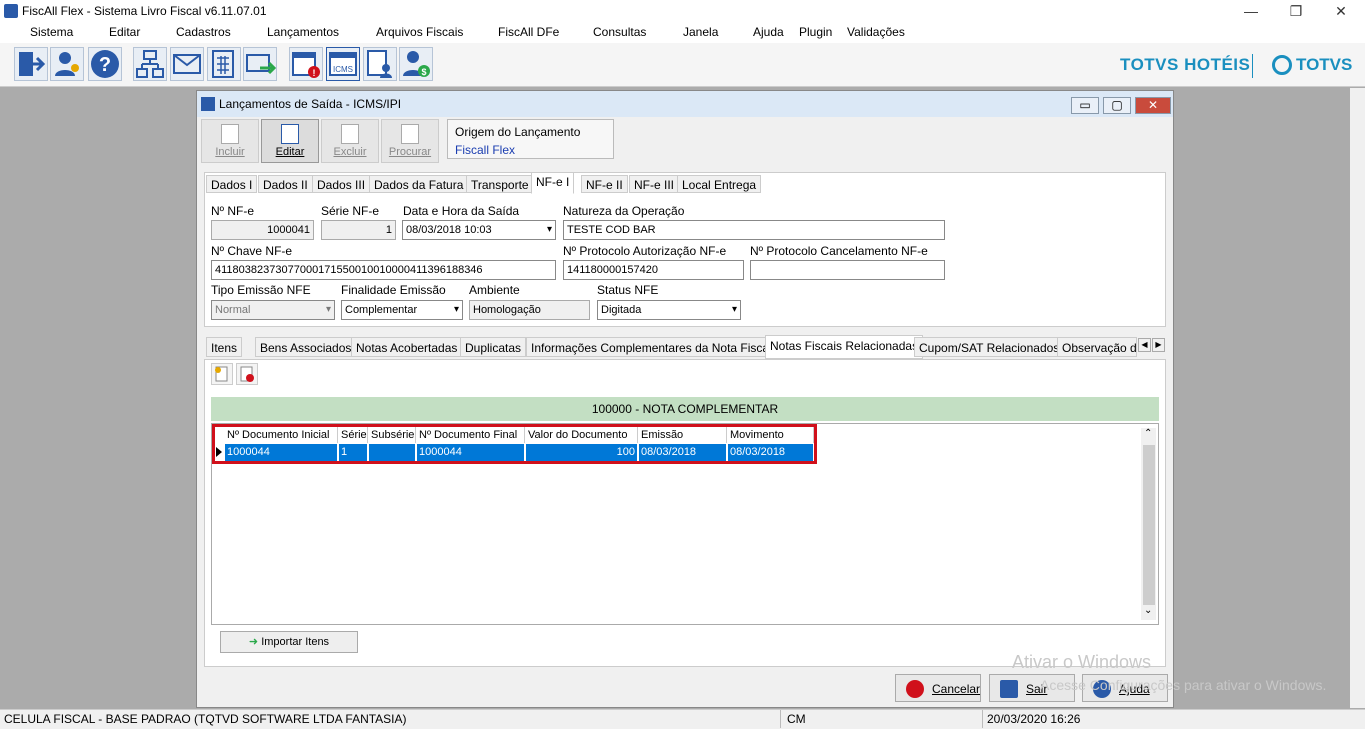 This screenshot has width=1365, height=729. Describe the element at coordinates (654, 184) in the screenshot. I see `tab-nfe-iii: NF-e III` at that location.